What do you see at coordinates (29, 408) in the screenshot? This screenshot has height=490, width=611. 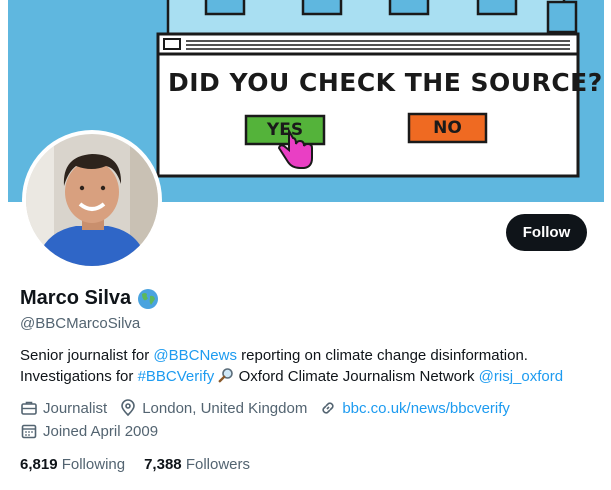 I see `briefcase-icon` at bounding box center [29, 408].